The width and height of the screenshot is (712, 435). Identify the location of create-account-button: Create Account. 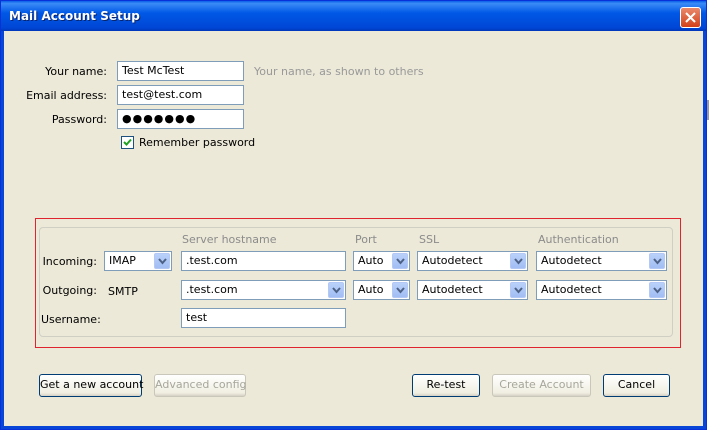
(541, 385).